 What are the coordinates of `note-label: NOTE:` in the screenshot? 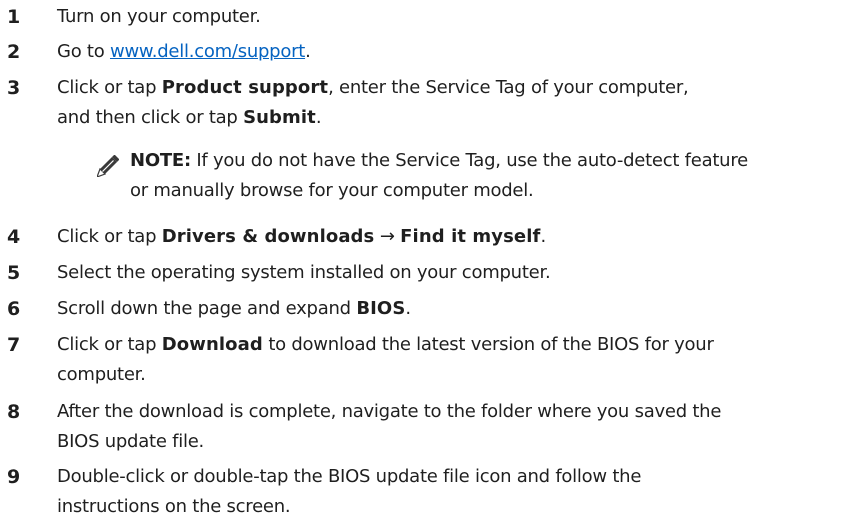 It's located at (160, 160).